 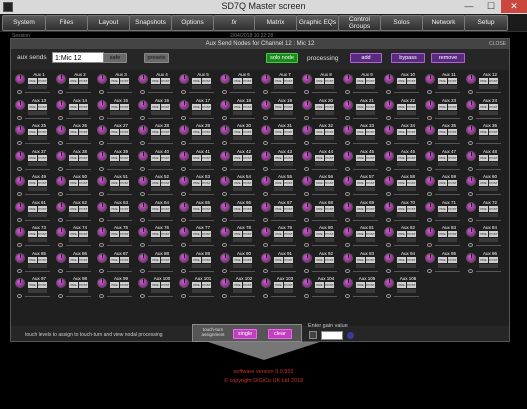 What do you see at coordinates (74, 136) in the screenshot?
I see `aux-send-cell: Aux 26 PRE POST` at bounding box center [74, 136].